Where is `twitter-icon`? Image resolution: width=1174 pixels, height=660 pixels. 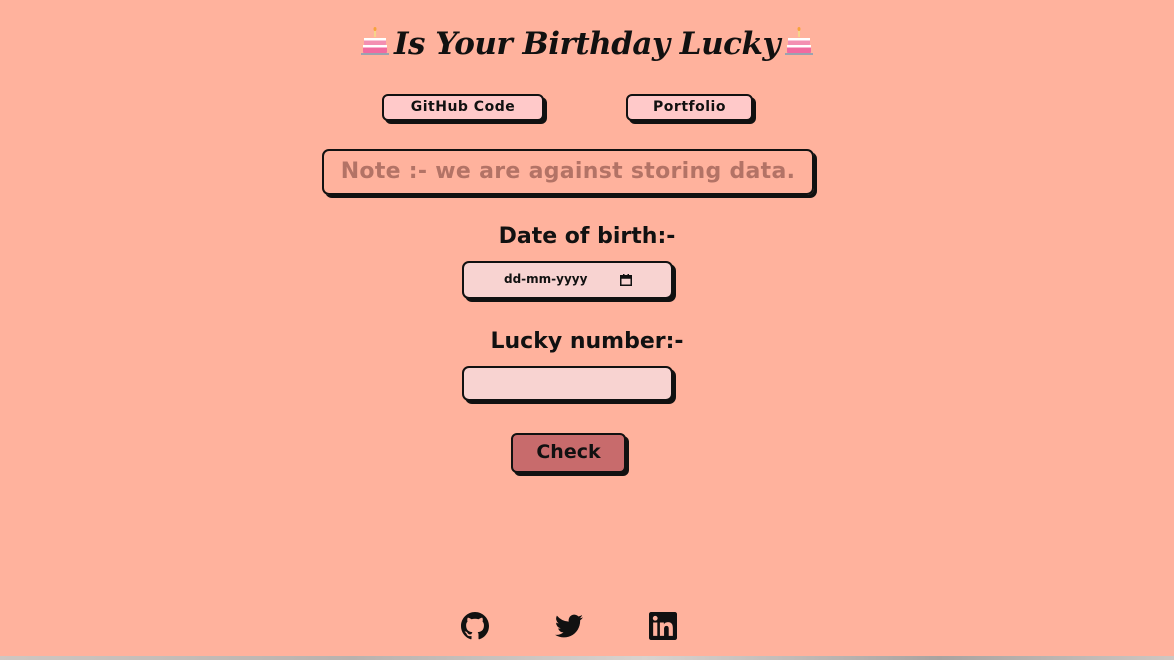 twitter-icon is located at coordinates (569, 626).